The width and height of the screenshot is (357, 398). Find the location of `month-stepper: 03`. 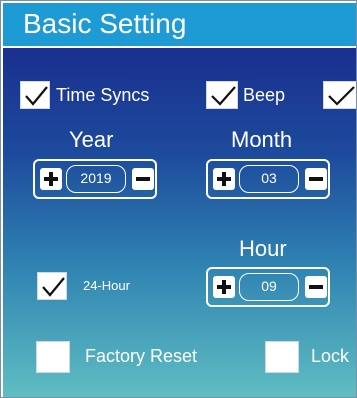

month-stepper: 03 is located at coordinates (268, 179).